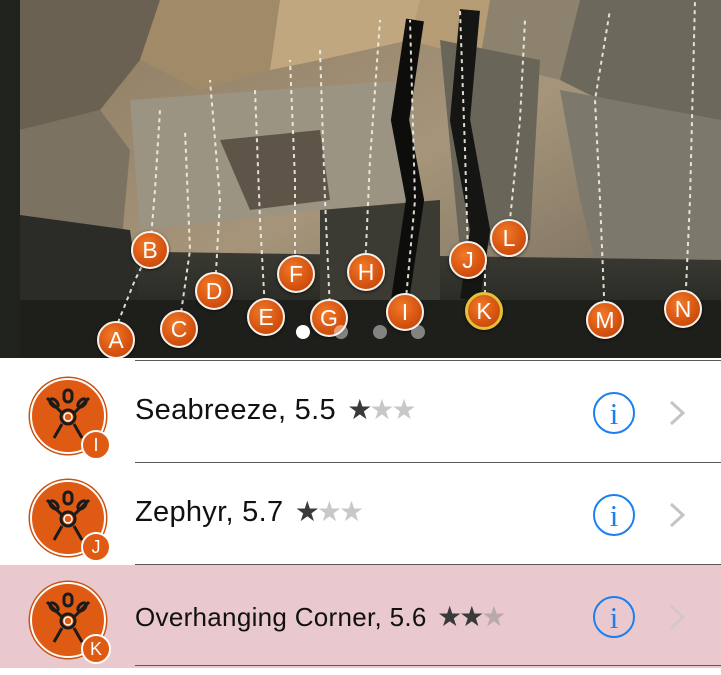 The width and height of the screenshot is (721, 675). What do you see at coordinates (281, 617) in the screenshot?
I see `route-name-grade: Overhanging Corner, 5.6` at bounding box center [281, 617].